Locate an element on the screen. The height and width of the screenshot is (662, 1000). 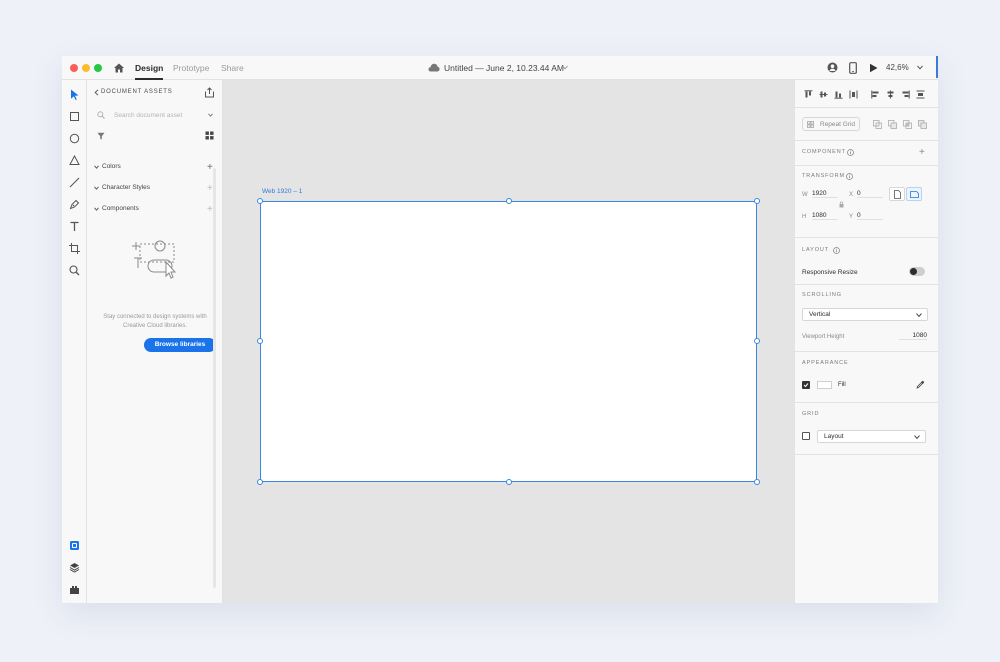
play-icon is located at coordinates (873, 68).